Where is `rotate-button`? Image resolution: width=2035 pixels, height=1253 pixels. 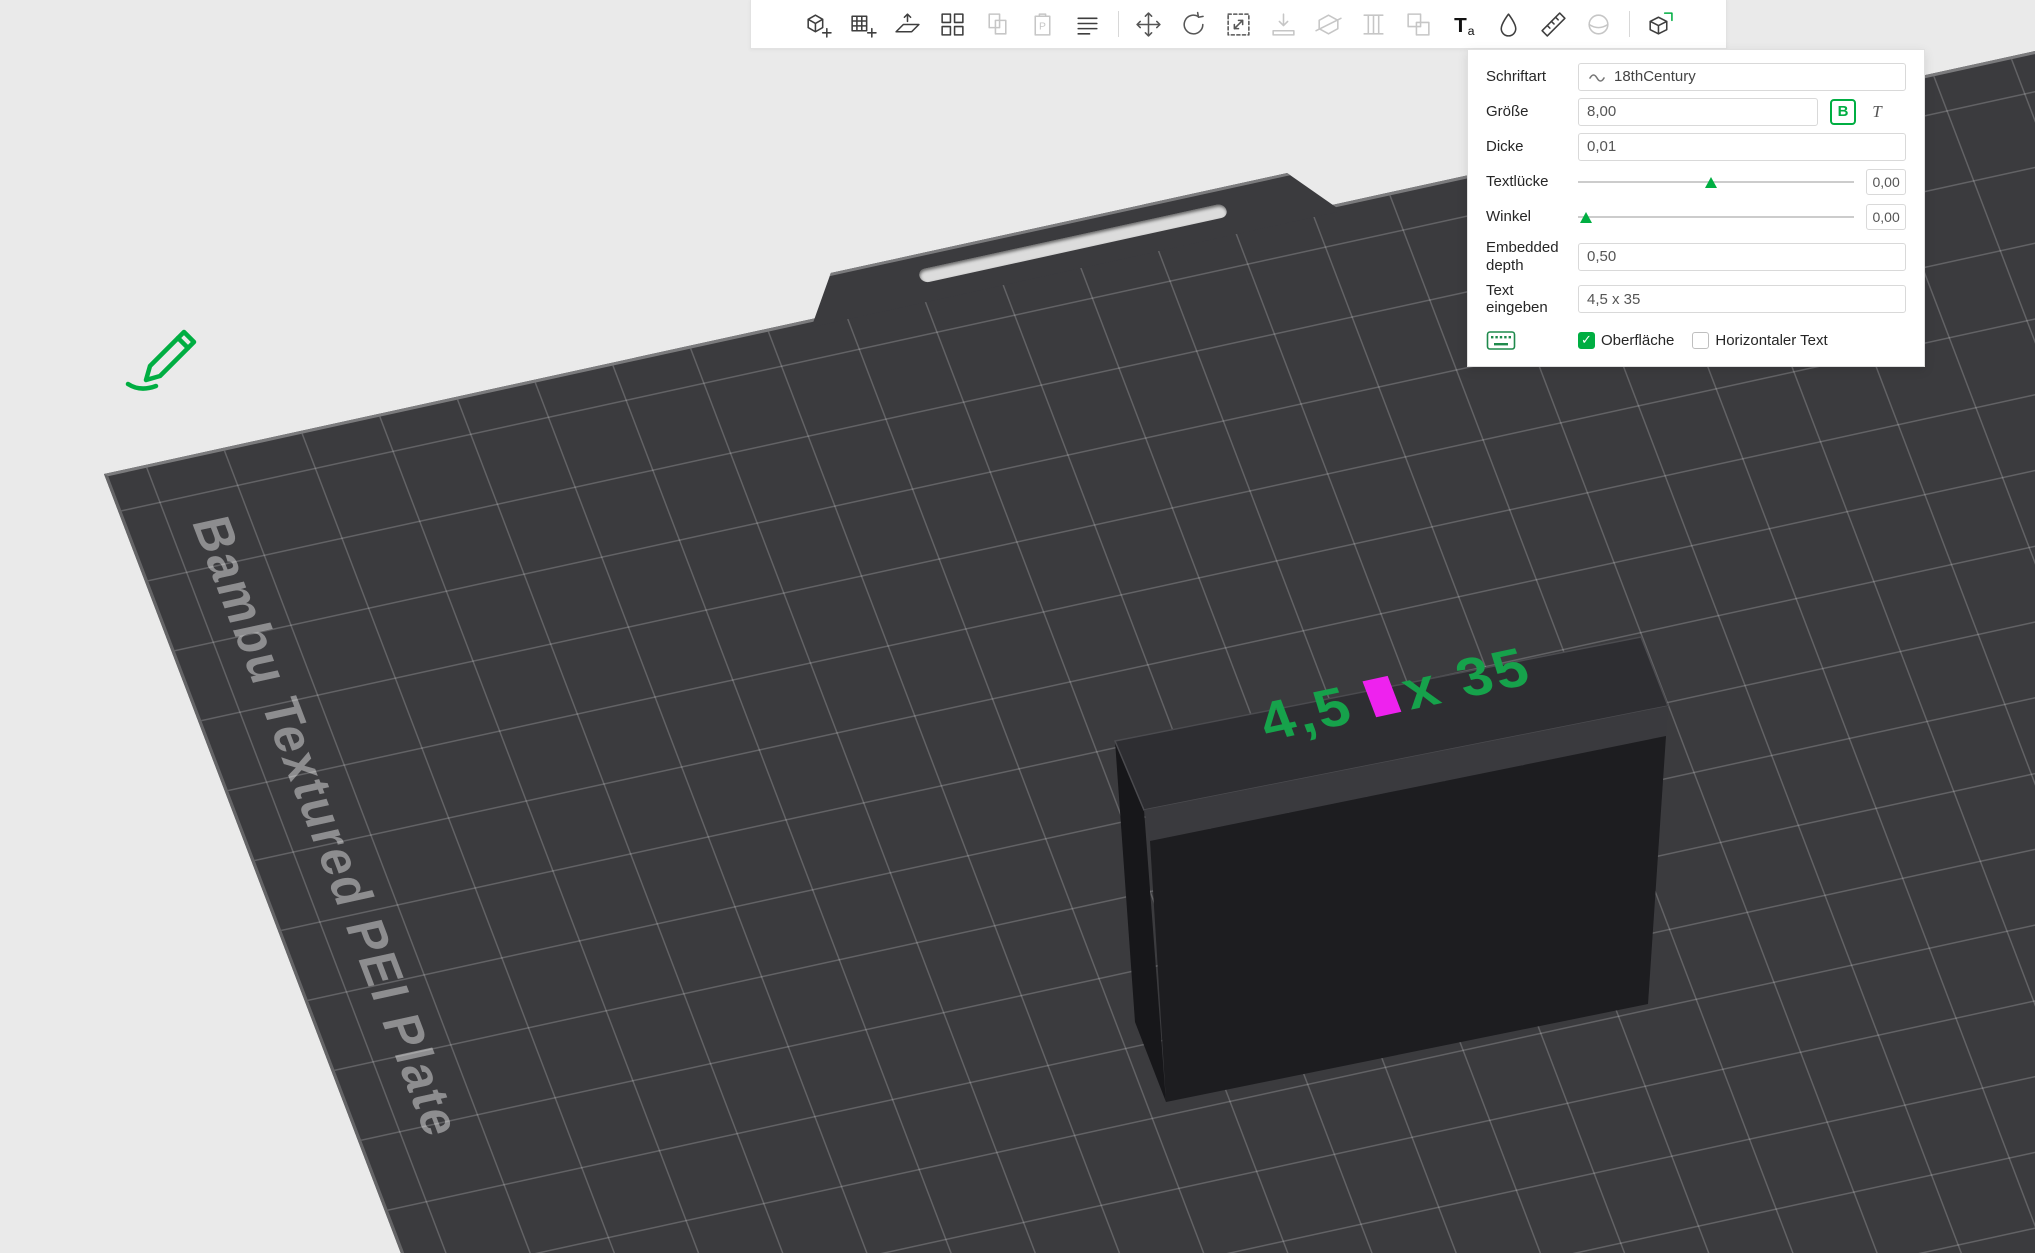
rotate-button is located at coordinates (1194, 24).